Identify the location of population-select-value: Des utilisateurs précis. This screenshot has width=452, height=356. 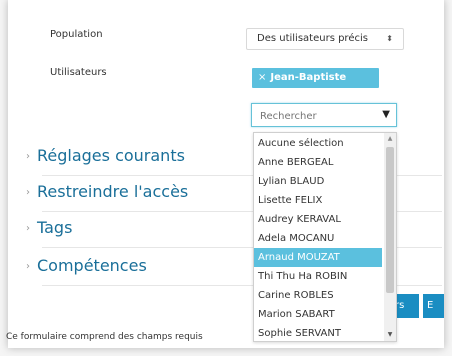
(312, 38).